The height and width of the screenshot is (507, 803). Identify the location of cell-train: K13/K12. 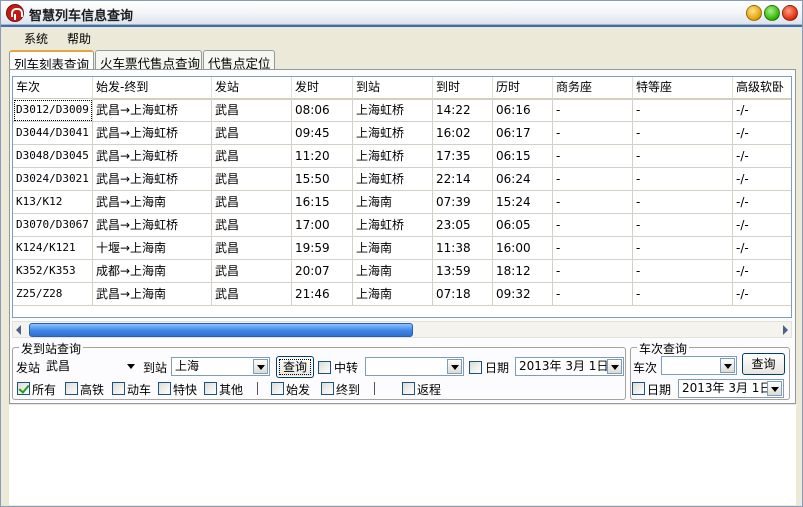
(53, 202).